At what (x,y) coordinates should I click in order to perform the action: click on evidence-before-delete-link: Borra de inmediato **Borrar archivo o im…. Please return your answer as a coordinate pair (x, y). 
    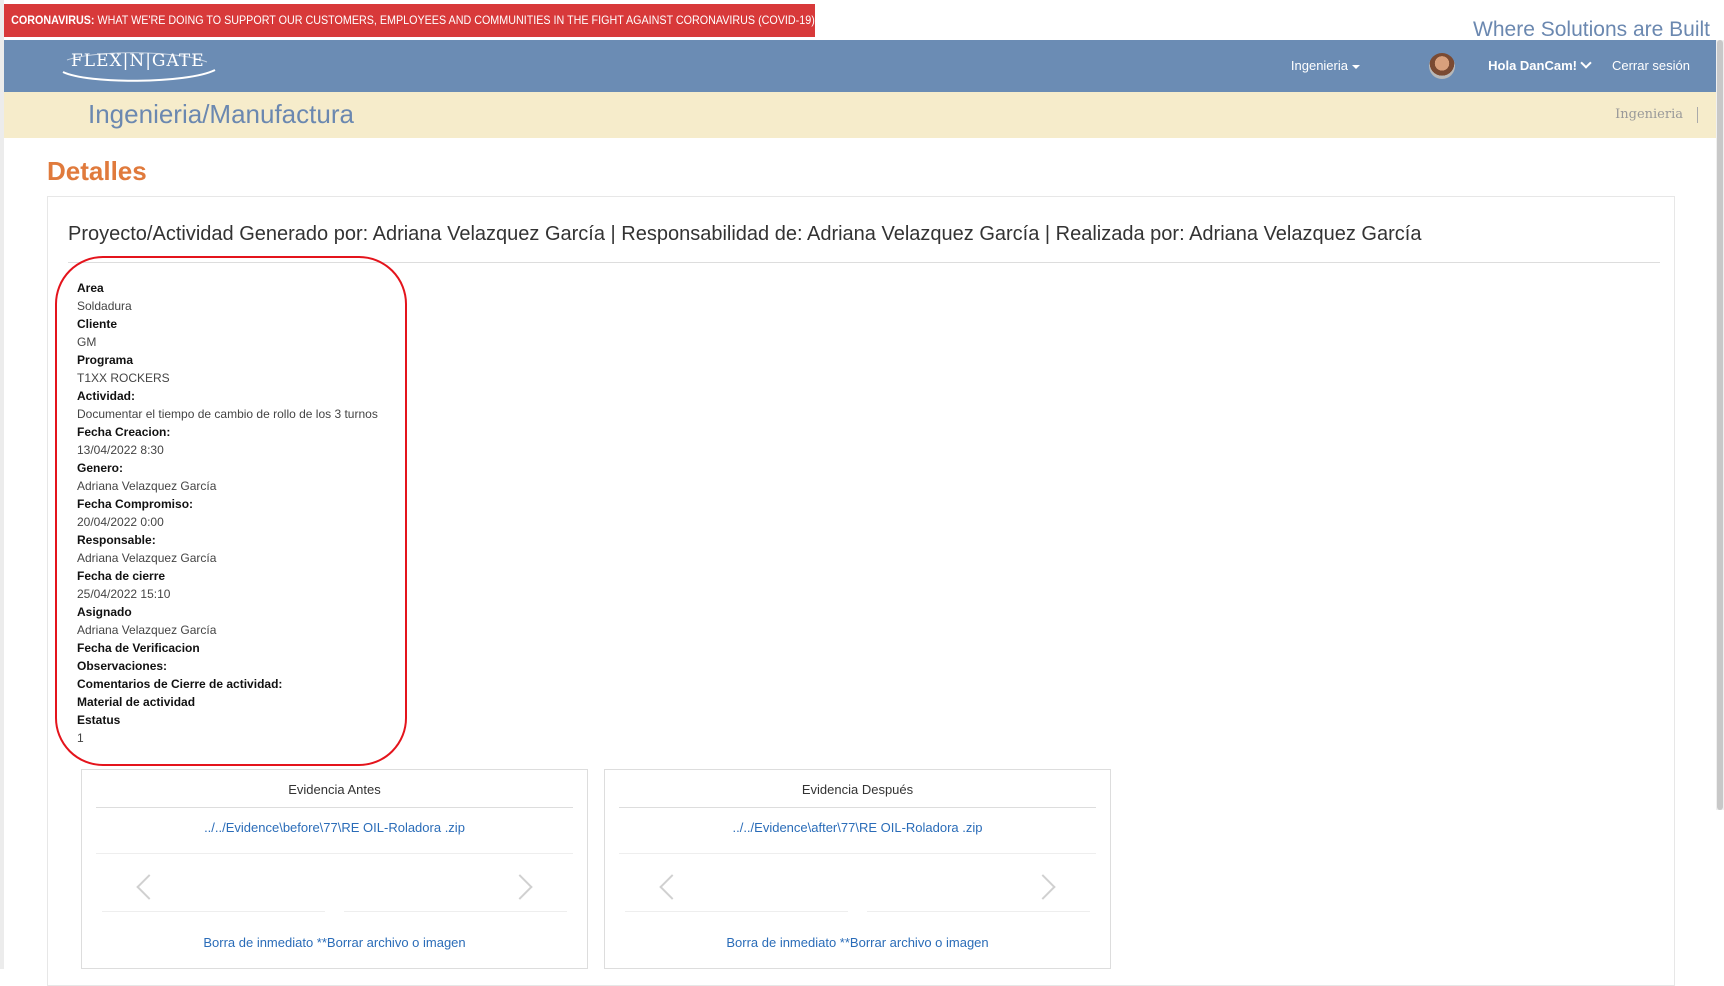
    Looking at the image, I should click on (334, 942).